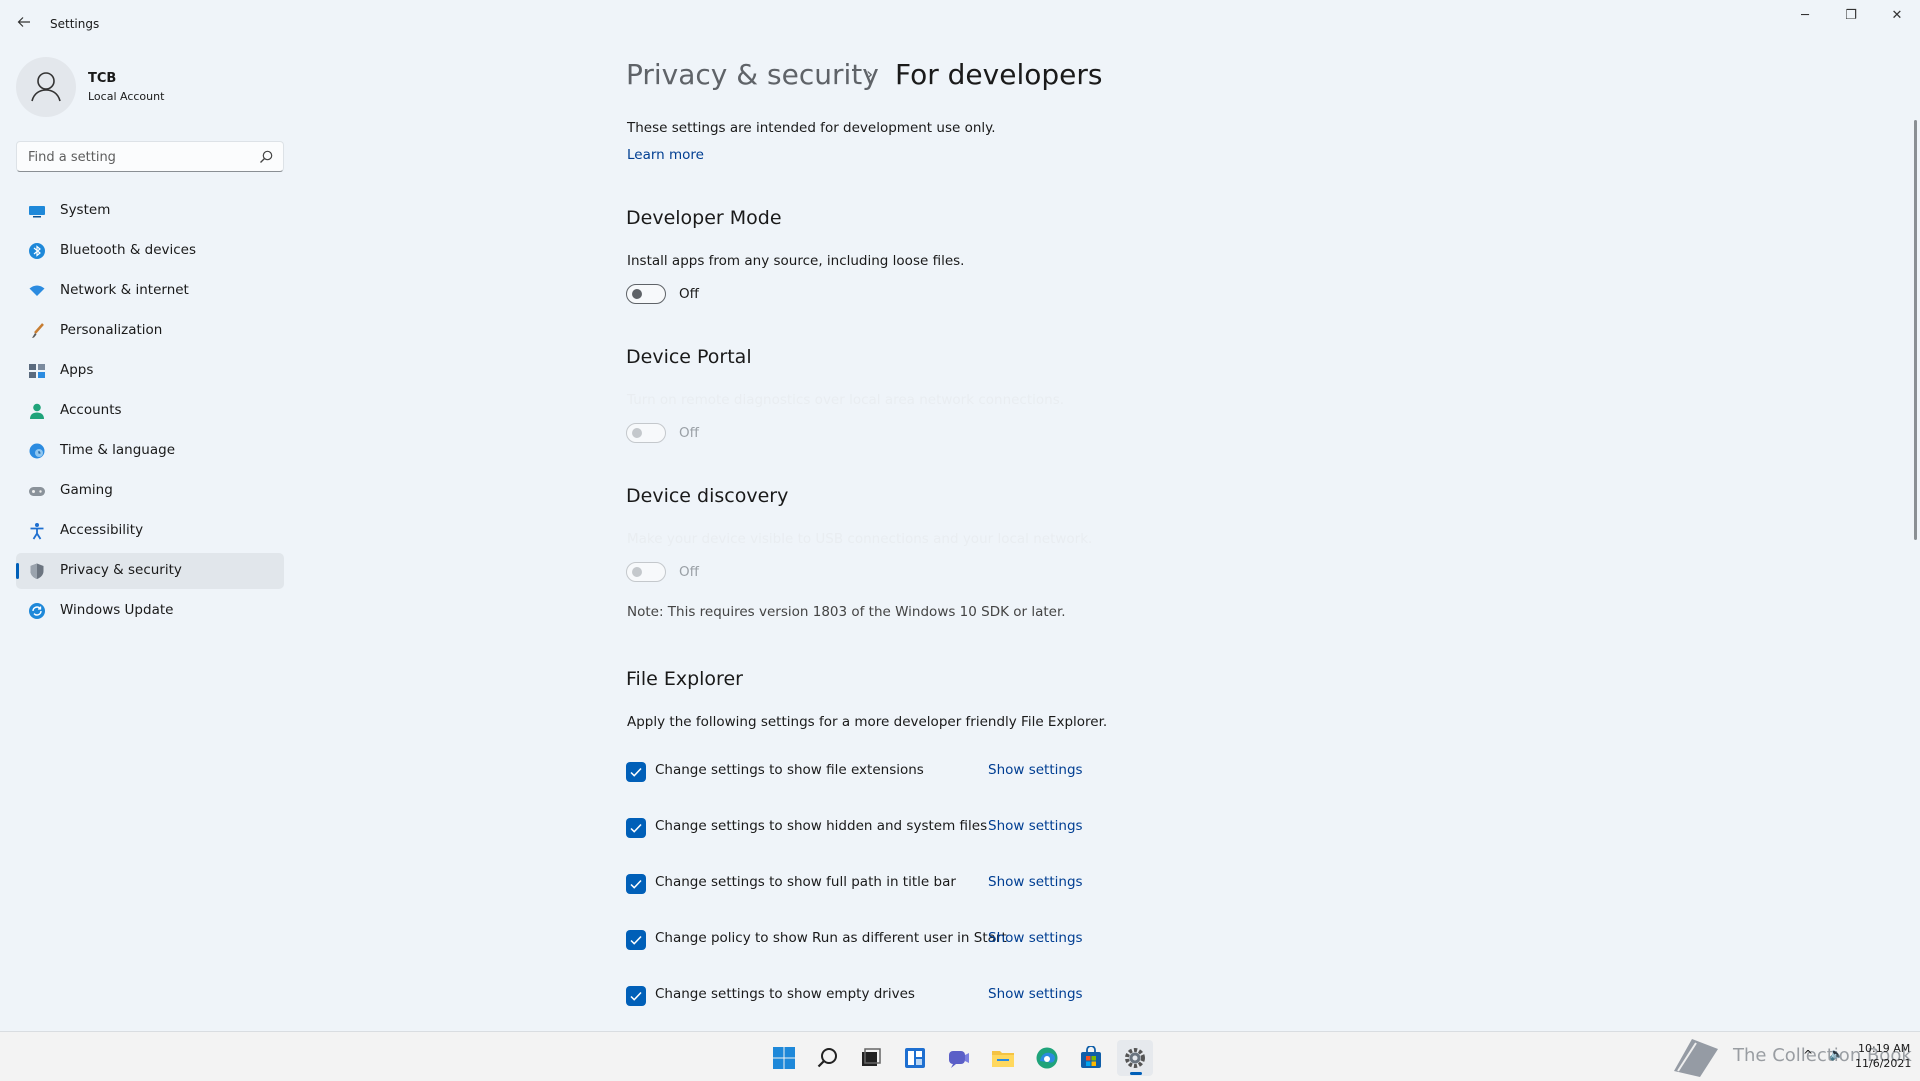  I want to click on gamepad-icon, so click(37, 491).